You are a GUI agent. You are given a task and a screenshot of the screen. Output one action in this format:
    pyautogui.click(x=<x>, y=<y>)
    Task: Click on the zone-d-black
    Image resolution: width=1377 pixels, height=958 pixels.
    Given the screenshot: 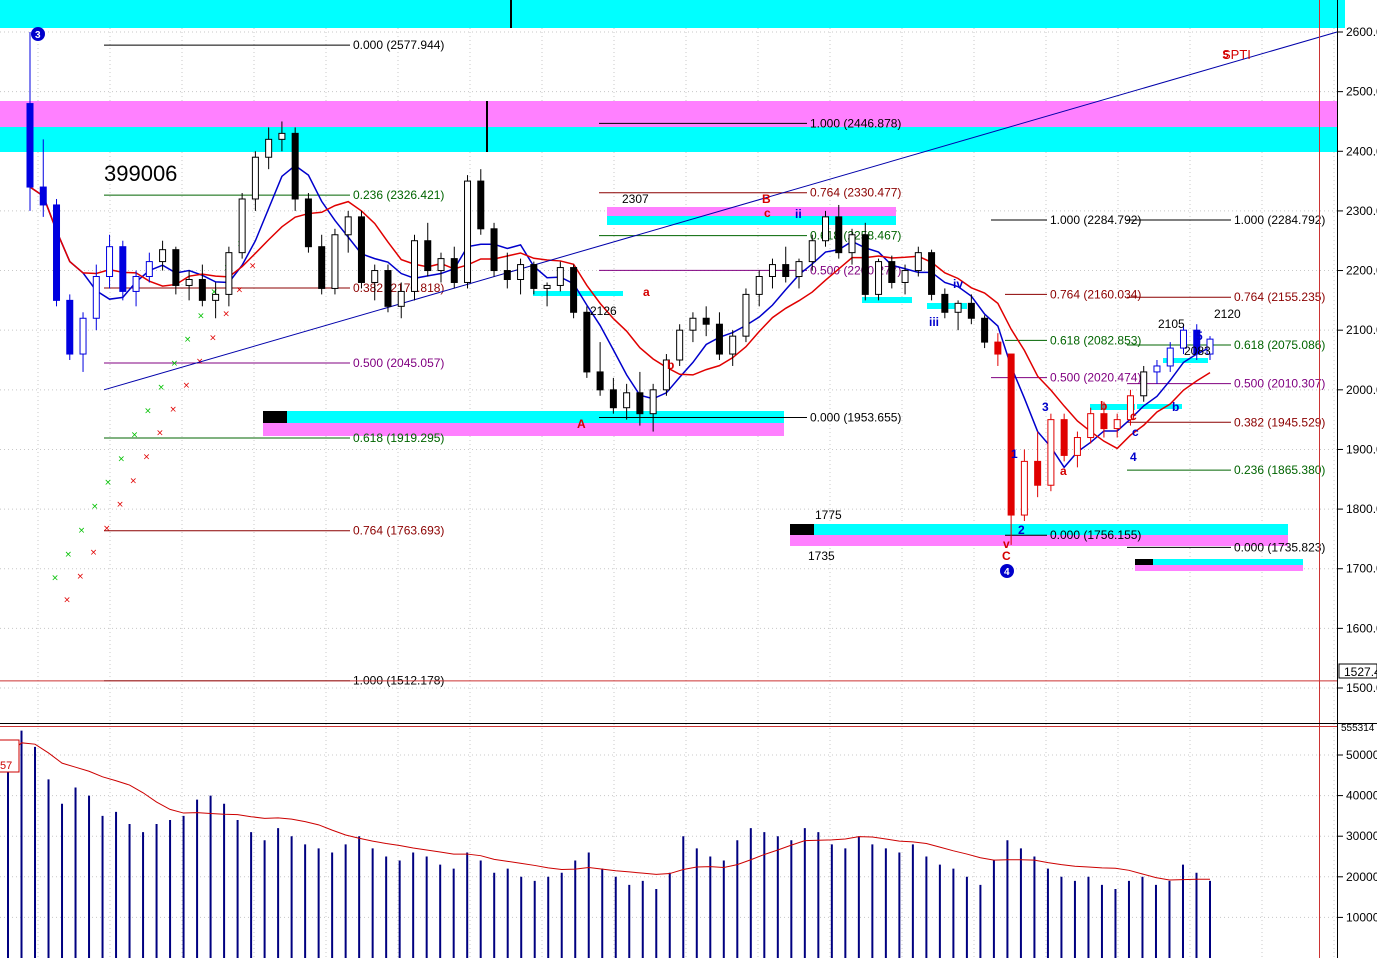 What is the action you would take?
    pyautogui.click(x=1144, y=562)
    